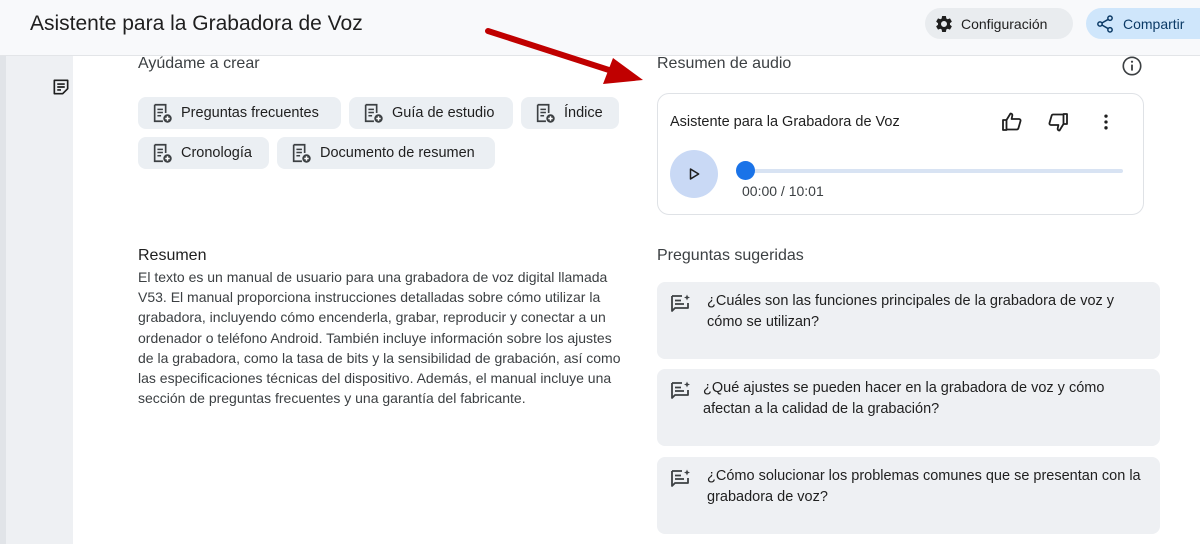 Image resolution: width=1200 pixels, height=544 pixels. I want to click on chip-preguntas-frecuentes: Preguntas frecuentes, so click(239, 113).